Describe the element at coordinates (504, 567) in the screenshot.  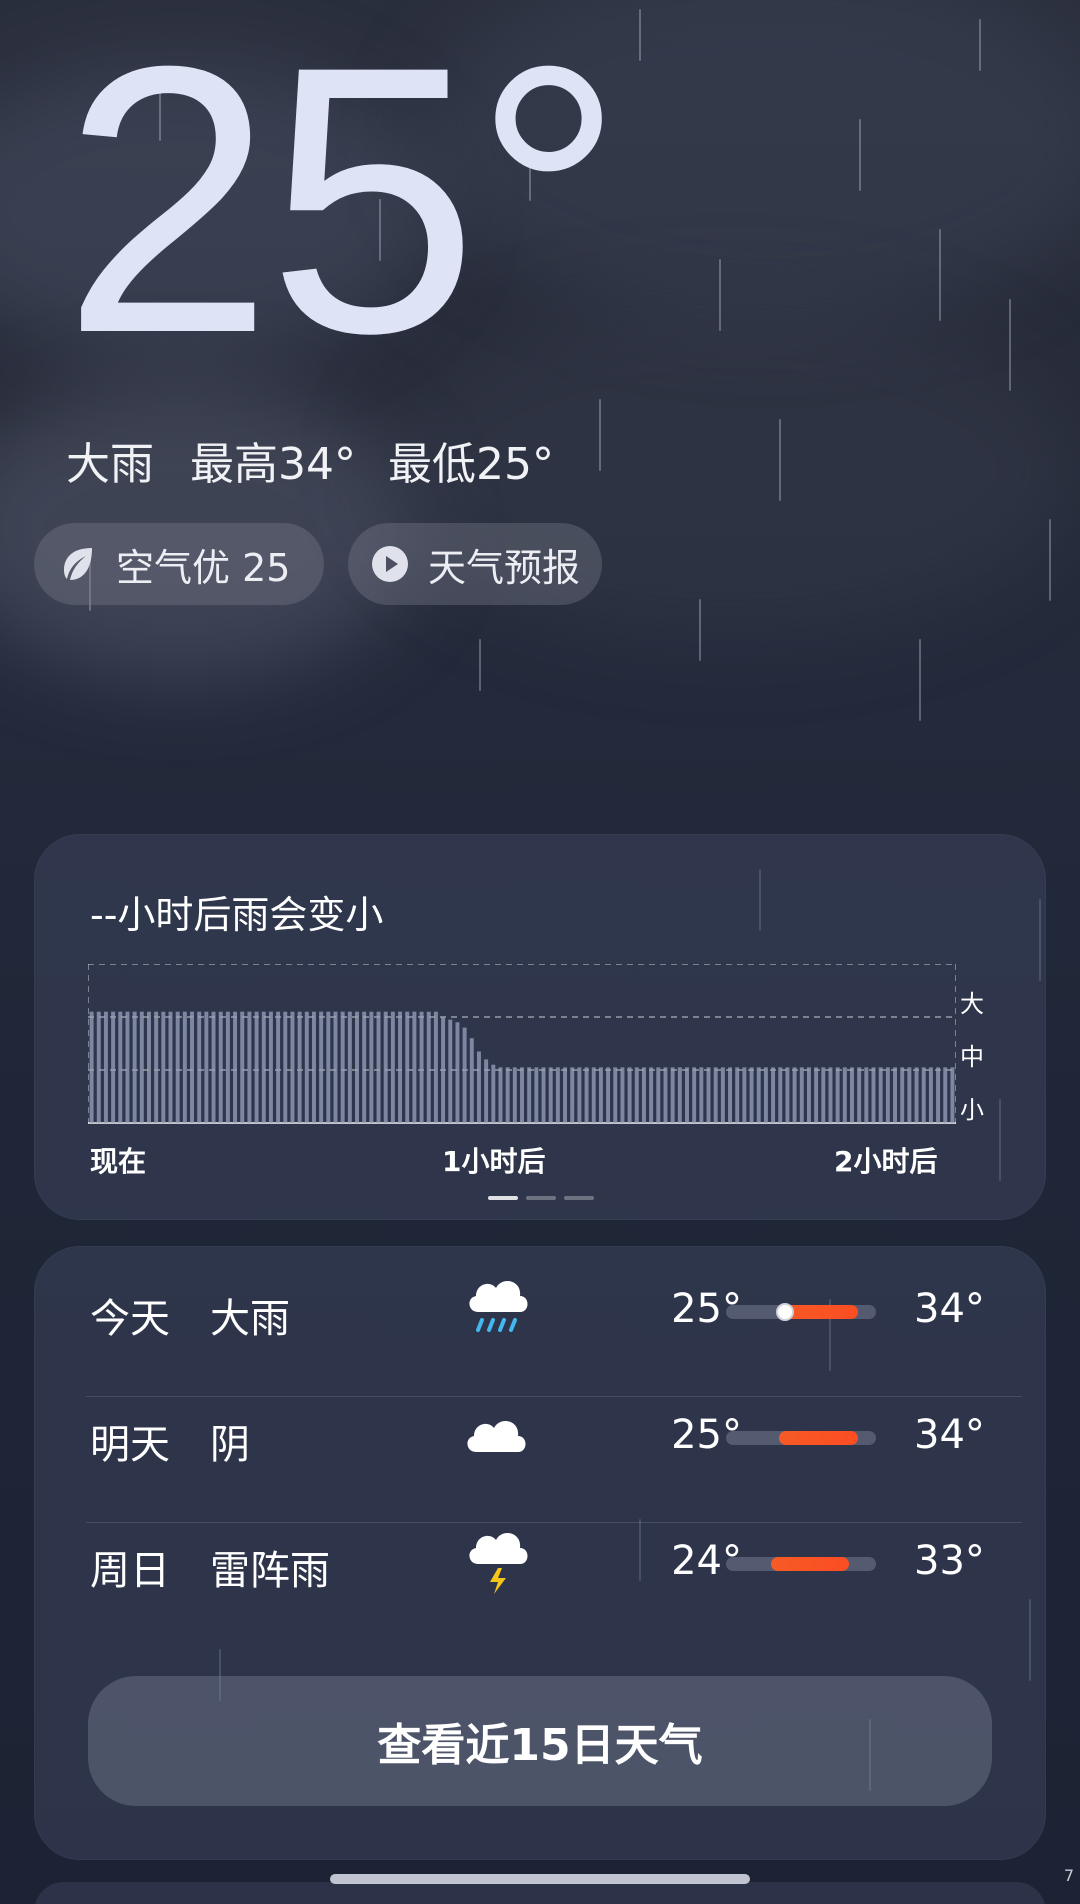
I see `weather-forecast-label: 天气预报` at that location.